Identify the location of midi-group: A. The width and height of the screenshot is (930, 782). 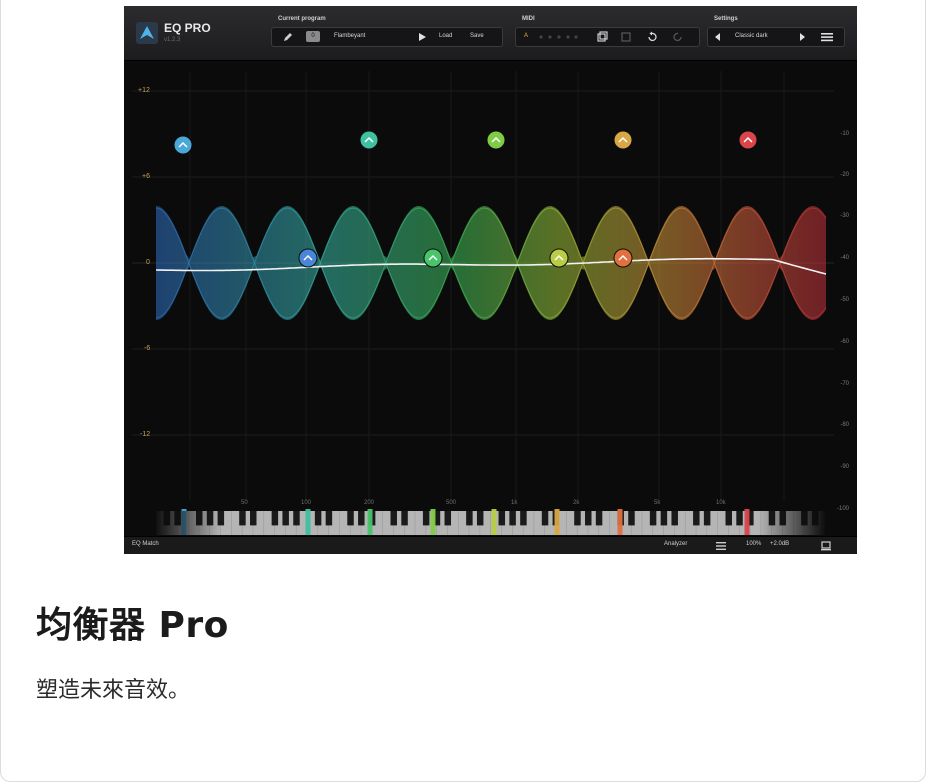
(607, 37).